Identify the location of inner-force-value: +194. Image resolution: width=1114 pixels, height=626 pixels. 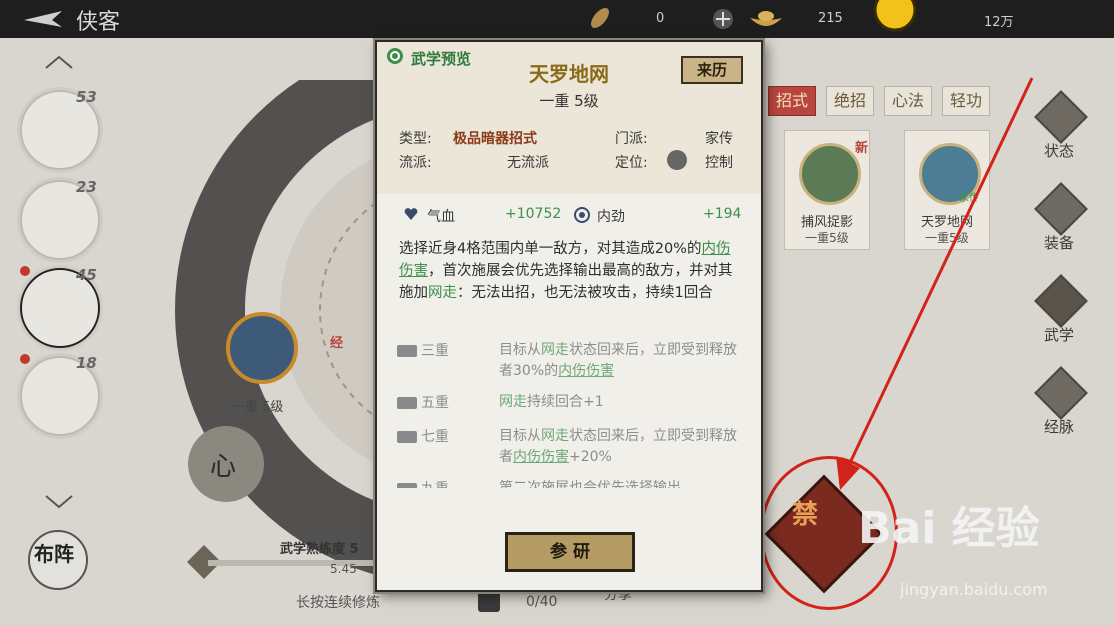
(722, 214).